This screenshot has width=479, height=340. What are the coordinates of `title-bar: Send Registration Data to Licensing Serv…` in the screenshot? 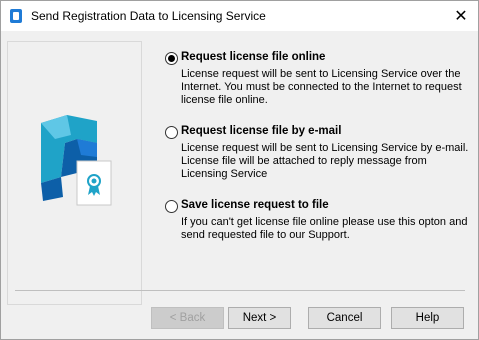 It's located at (239, 16).